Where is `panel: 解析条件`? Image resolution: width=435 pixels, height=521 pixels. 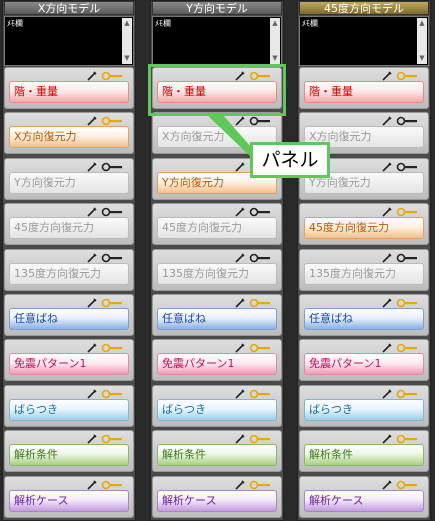 panel: 解析条件 is located at coordinates (364, 451).